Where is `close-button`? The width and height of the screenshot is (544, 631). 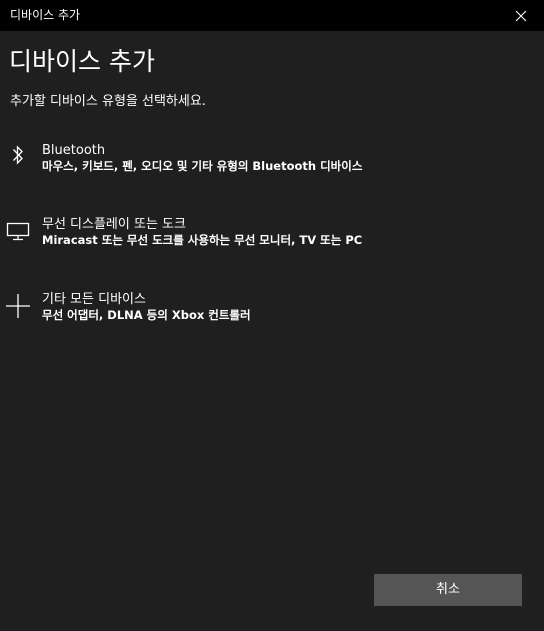 close-button is located at coordinates (521, 15).